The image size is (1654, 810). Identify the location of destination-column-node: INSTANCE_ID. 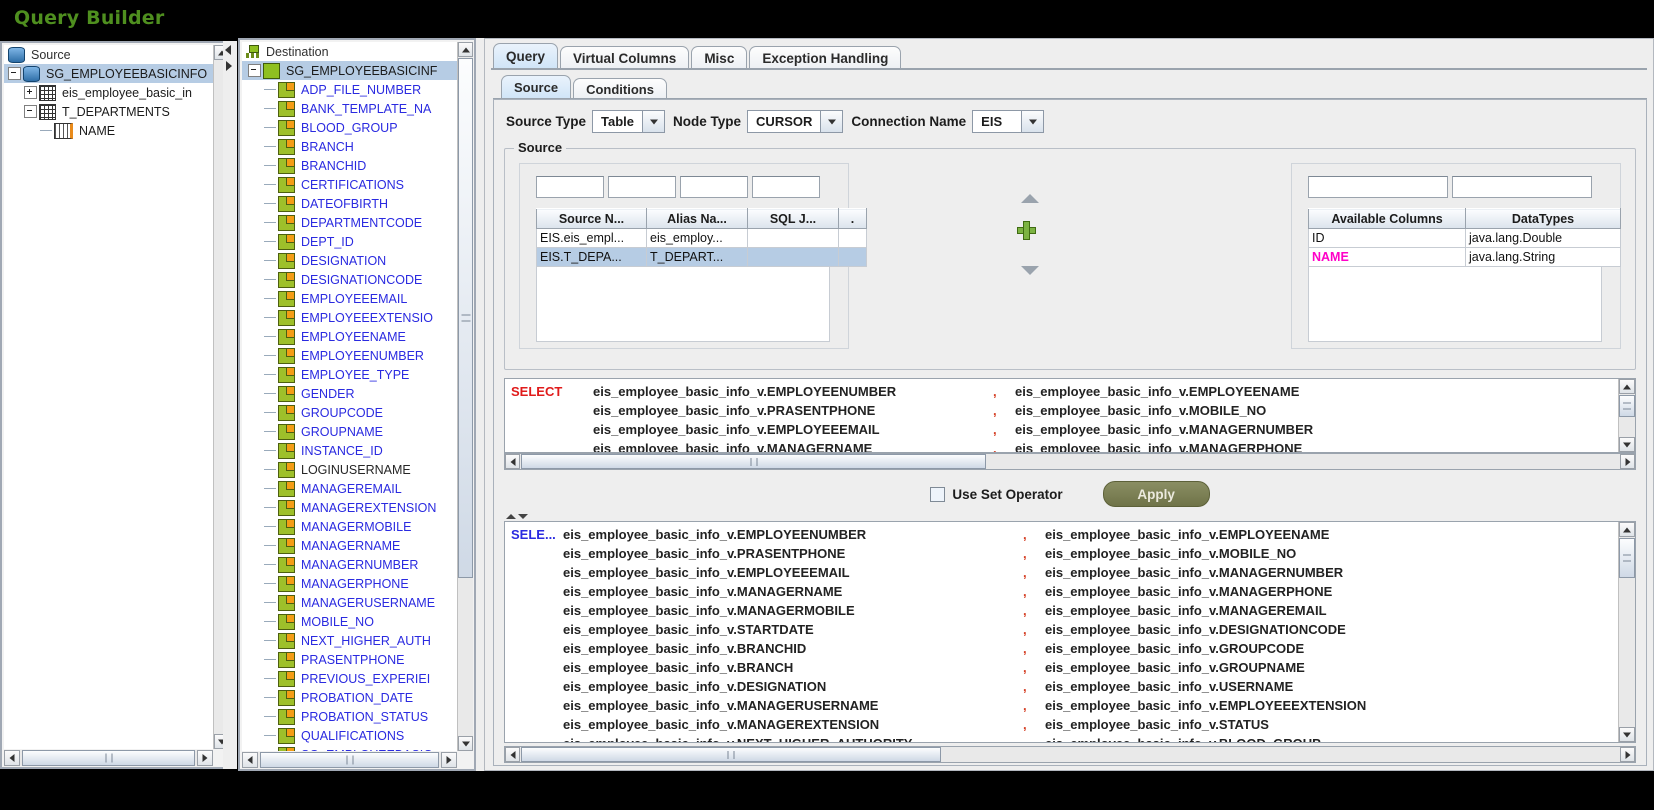
(350, 450).